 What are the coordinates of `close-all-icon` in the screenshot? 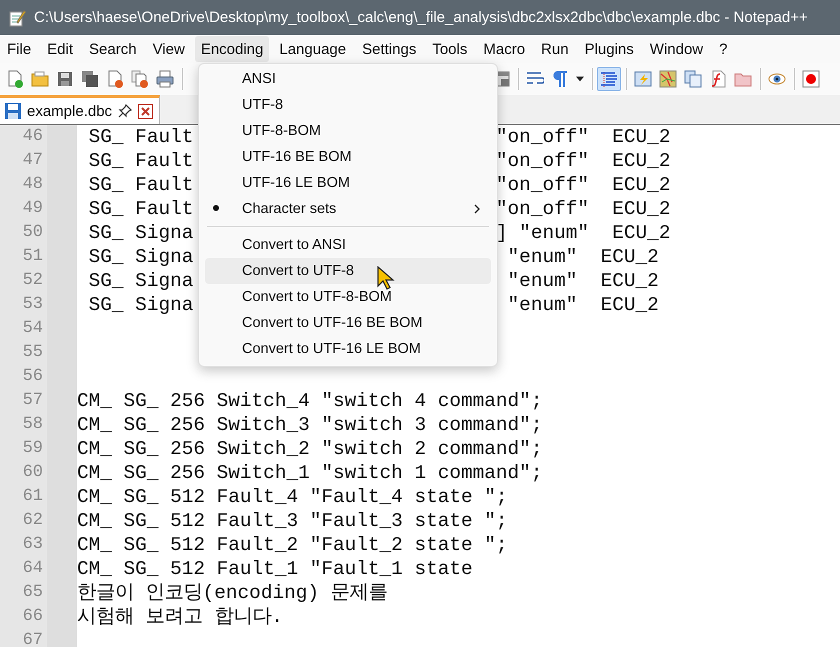 It's located at (140, 79).